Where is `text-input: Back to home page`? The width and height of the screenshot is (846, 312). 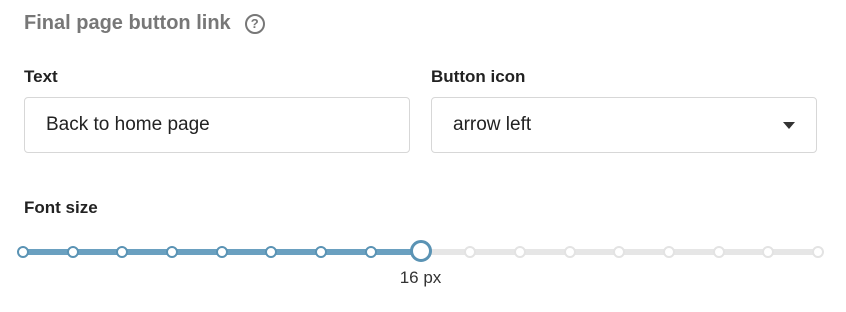
text-input: Back to home page is located at coordinates (217, 125).